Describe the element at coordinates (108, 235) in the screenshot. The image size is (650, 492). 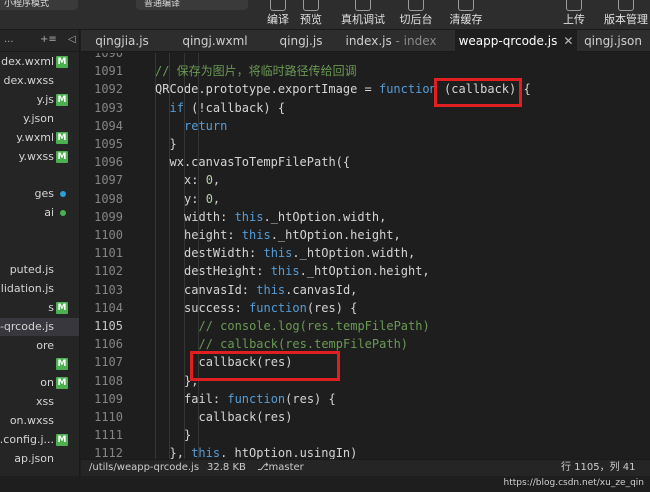
I see `line-number: 1100` at that location.